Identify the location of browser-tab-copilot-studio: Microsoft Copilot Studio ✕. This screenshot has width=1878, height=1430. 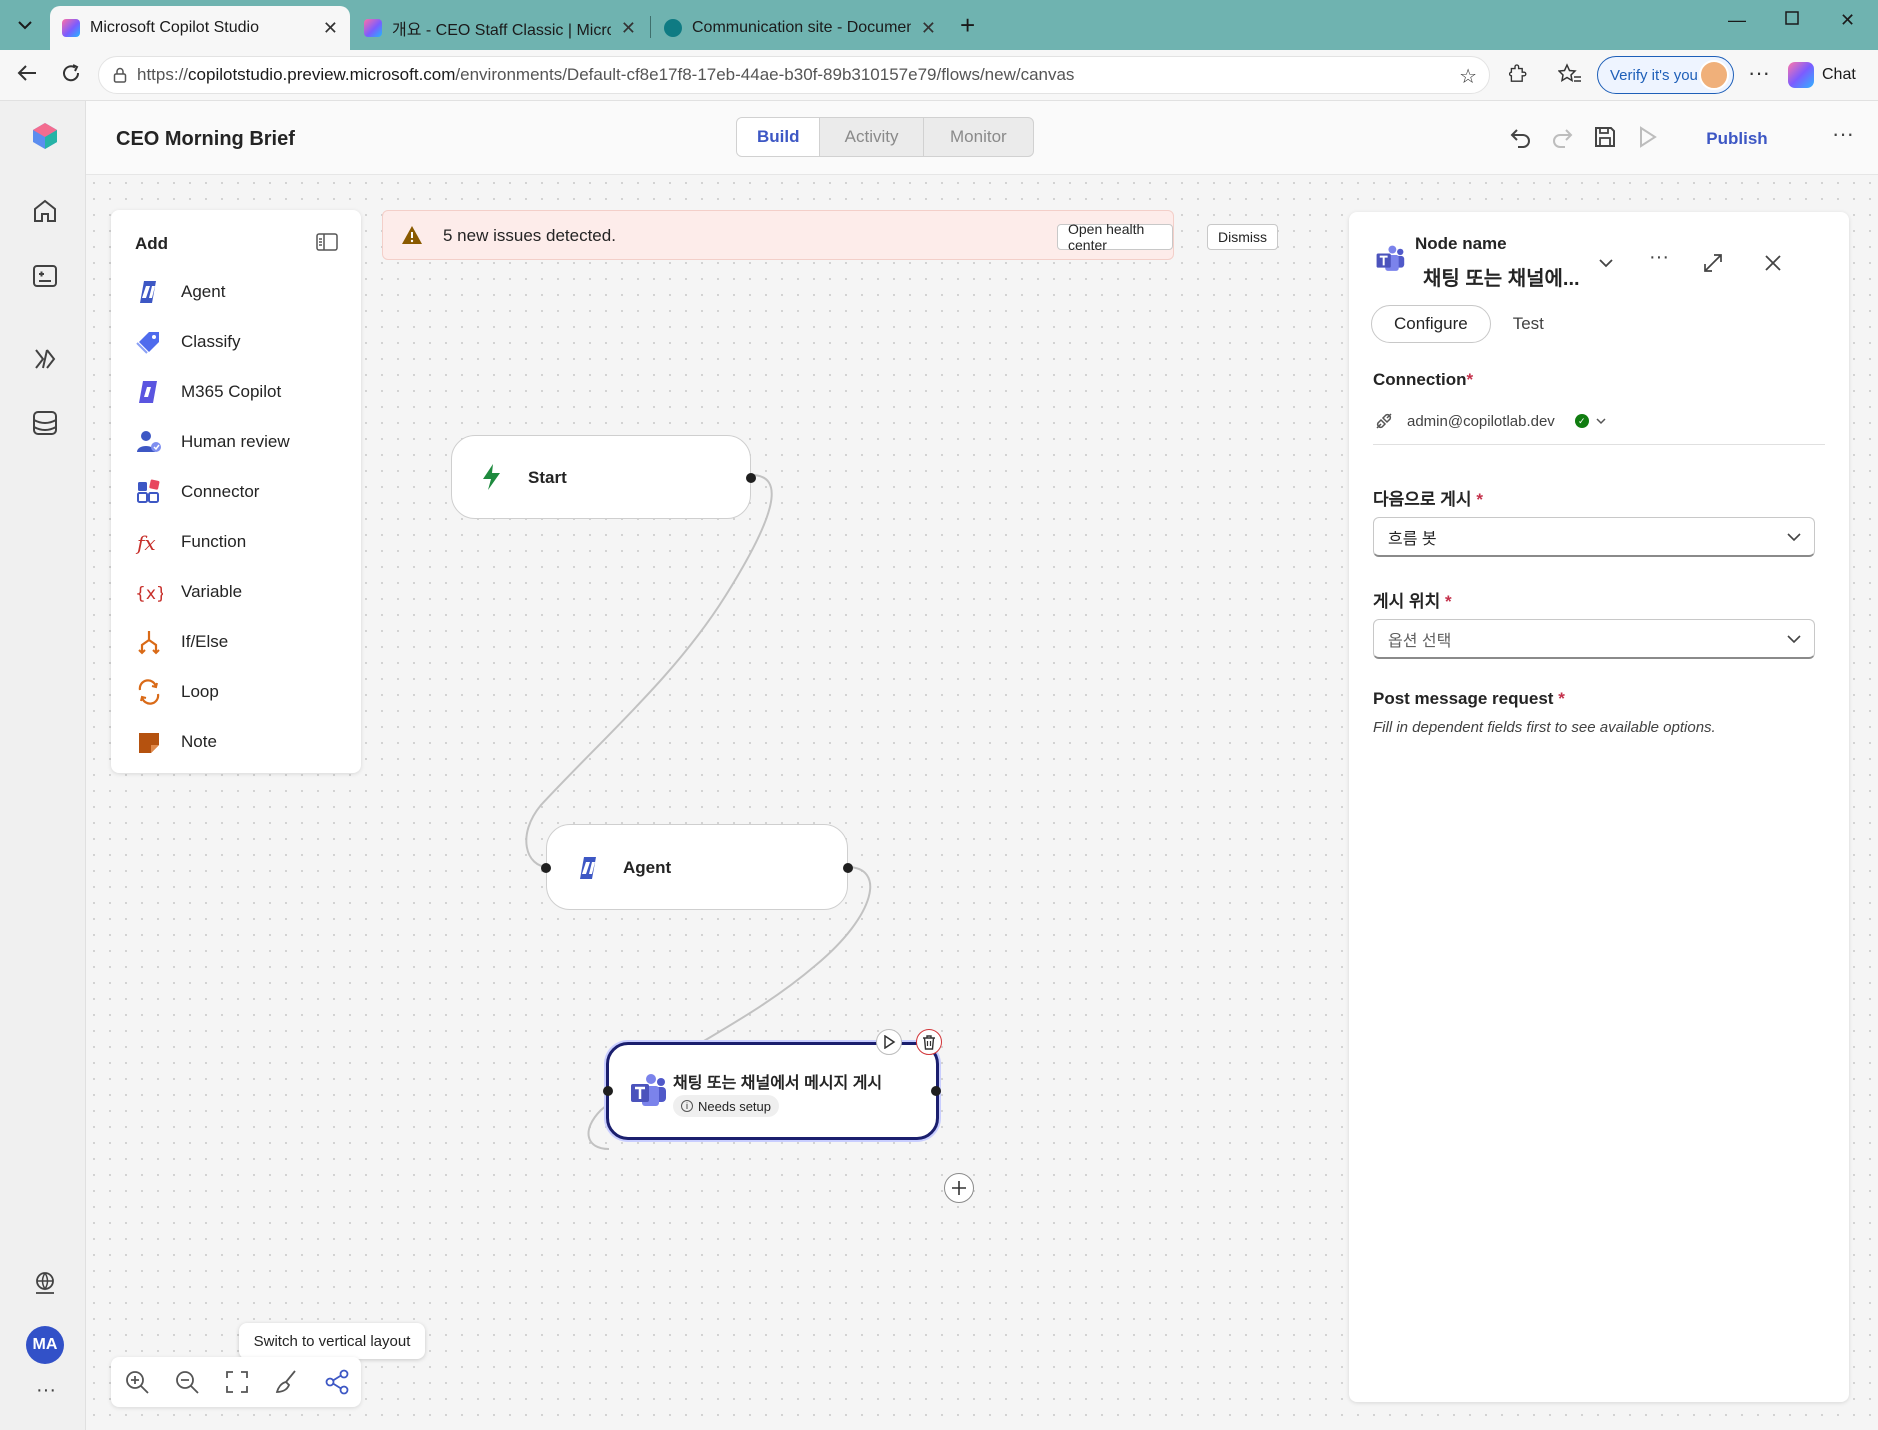
(200, 28).